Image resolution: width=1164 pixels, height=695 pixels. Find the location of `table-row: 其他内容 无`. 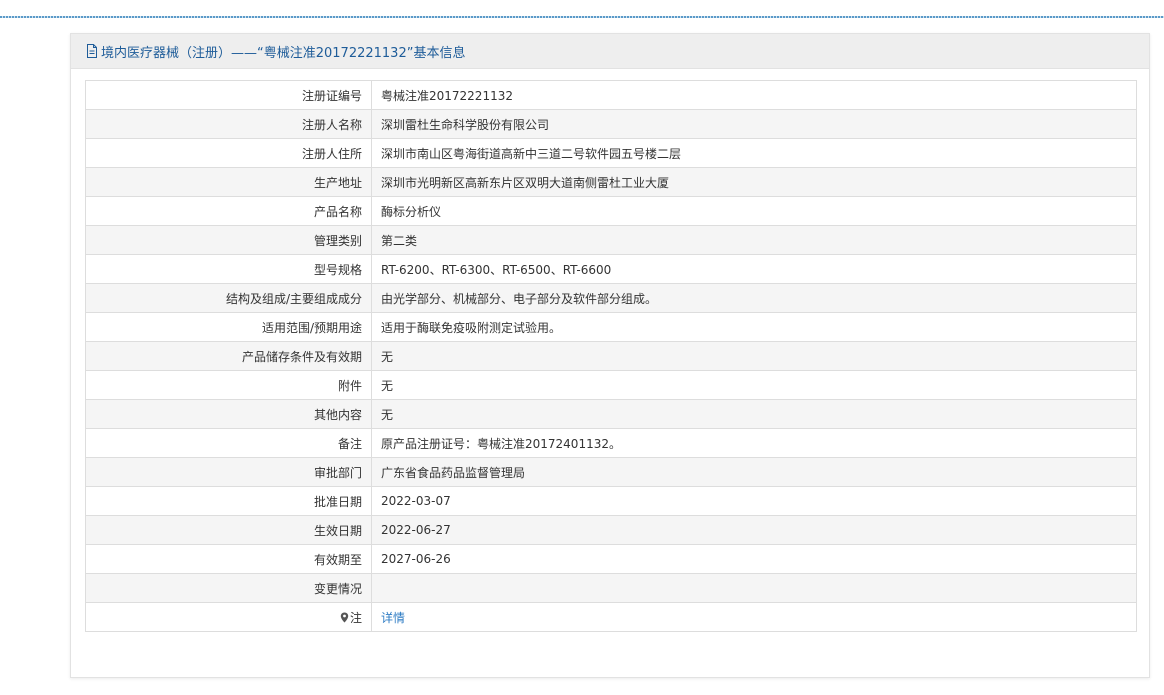

table-row: 其他内容 无 is located at coordinates (611, 414).